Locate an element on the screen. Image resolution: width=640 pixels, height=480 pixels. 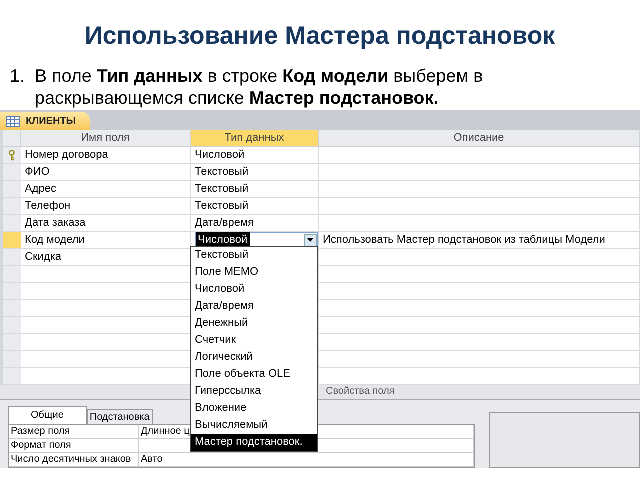
key-icon is located at coordinates (12, 155).